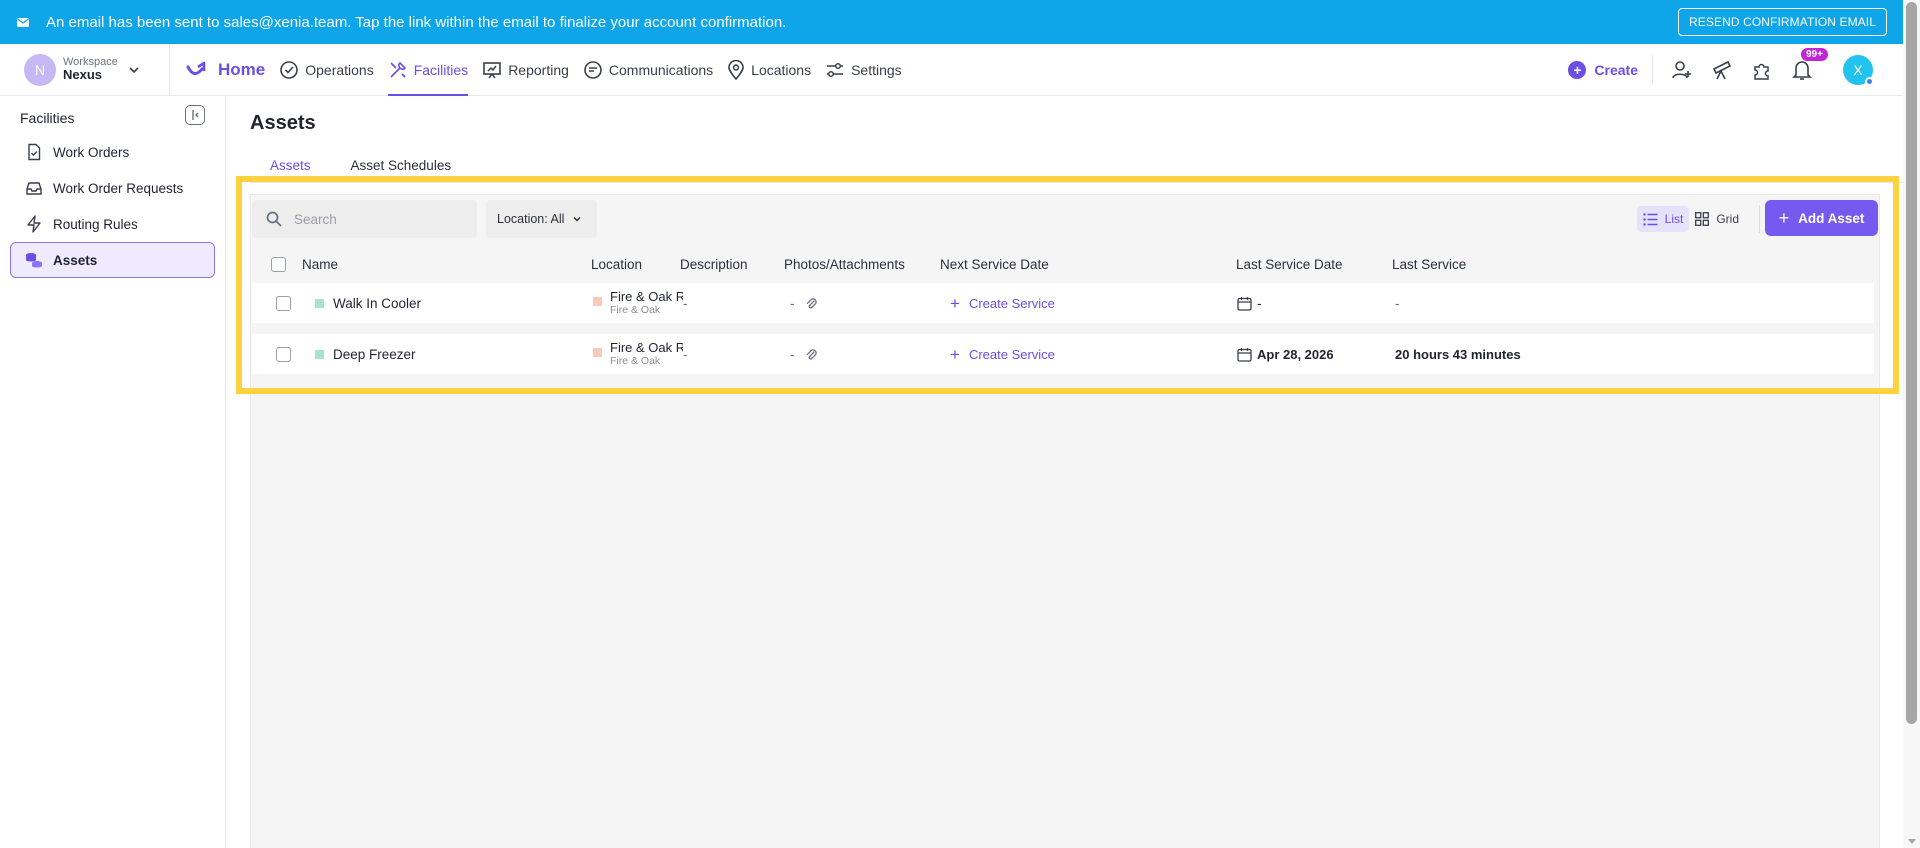 Image resolution: width=1920 pixels, height=848 pixels. What do you see at coordinates (34, 260) in the screenshot?
I see `assets-icon` at bounding box center [34, 260].